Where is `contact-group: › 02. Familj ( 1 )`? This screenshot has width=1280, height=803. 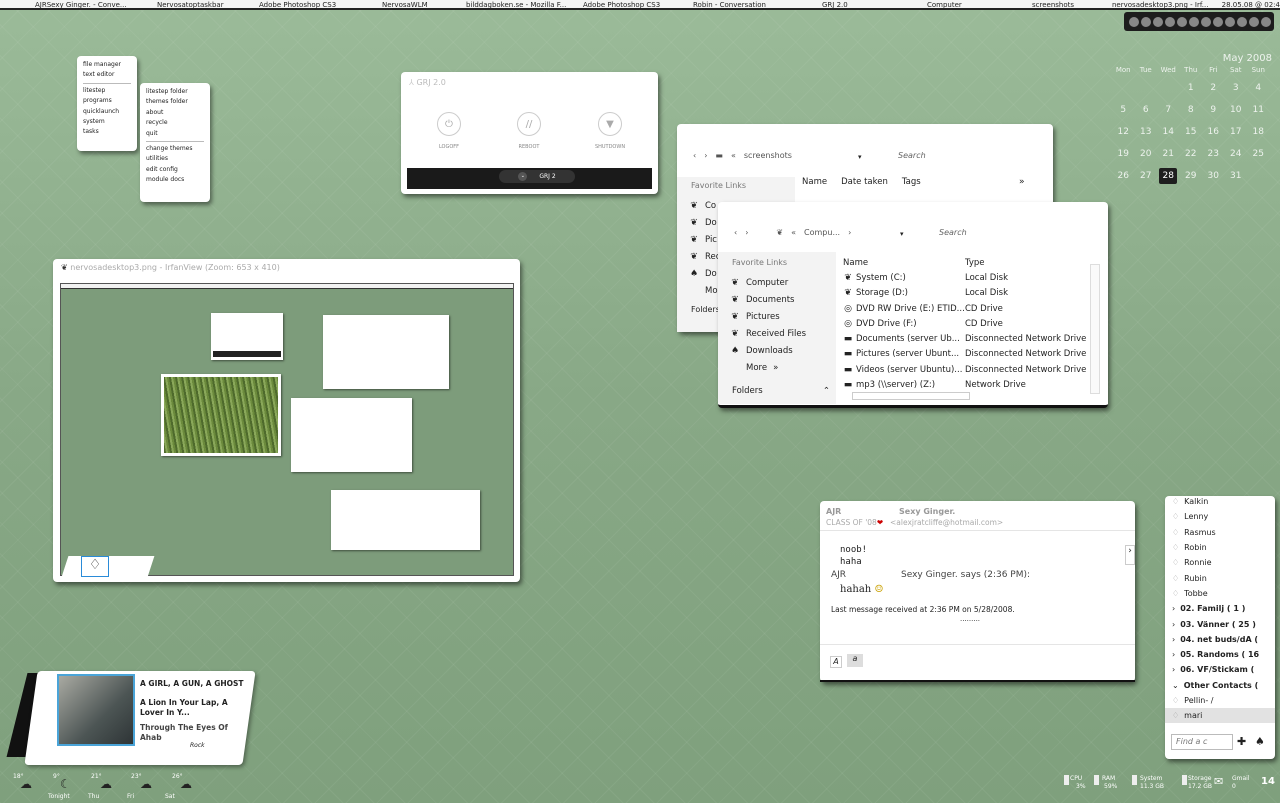
contact-group: › 02. Familj ( 1 ) is located at coordinates (1220, 608).